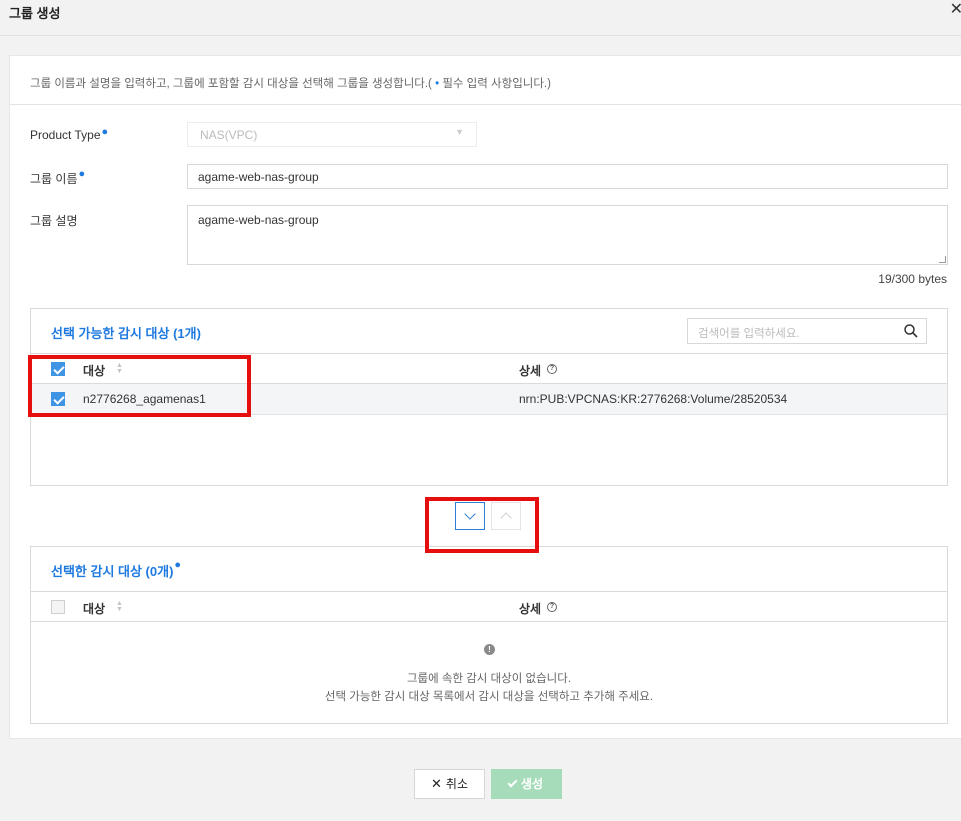  I want to click on group-name-input: agame-web-nas-group, so click(567, 176).